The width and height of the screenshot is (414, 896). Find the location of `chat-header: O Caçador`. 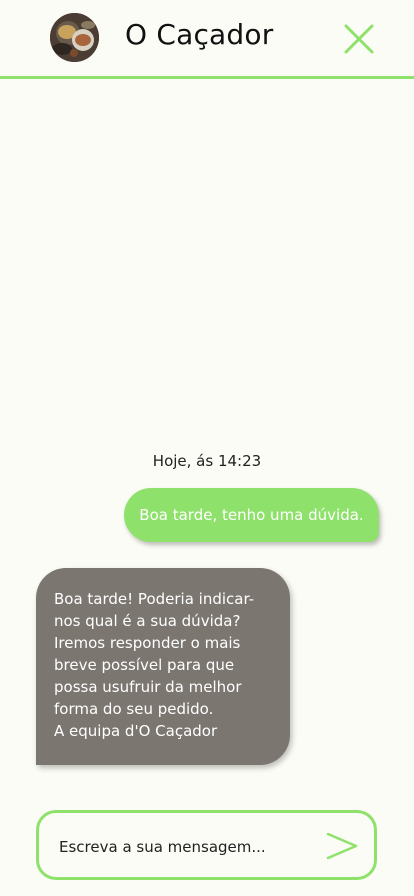

chat-header: O Caçador is located at coordinates (207, 39).